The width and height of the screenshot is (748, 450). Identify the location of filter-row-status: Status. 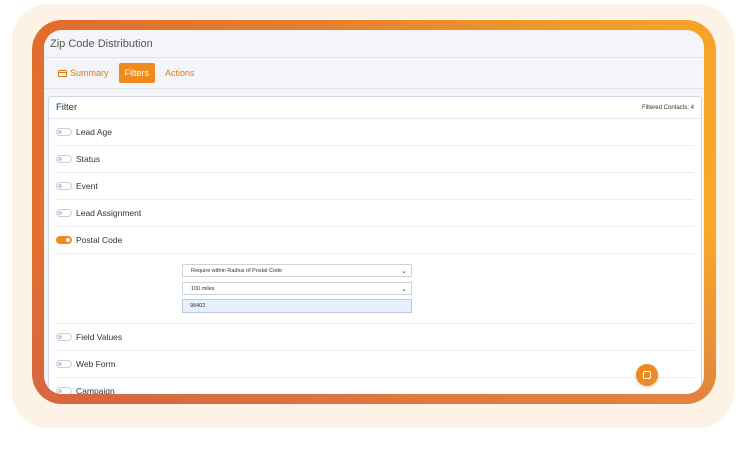
(375, 159).